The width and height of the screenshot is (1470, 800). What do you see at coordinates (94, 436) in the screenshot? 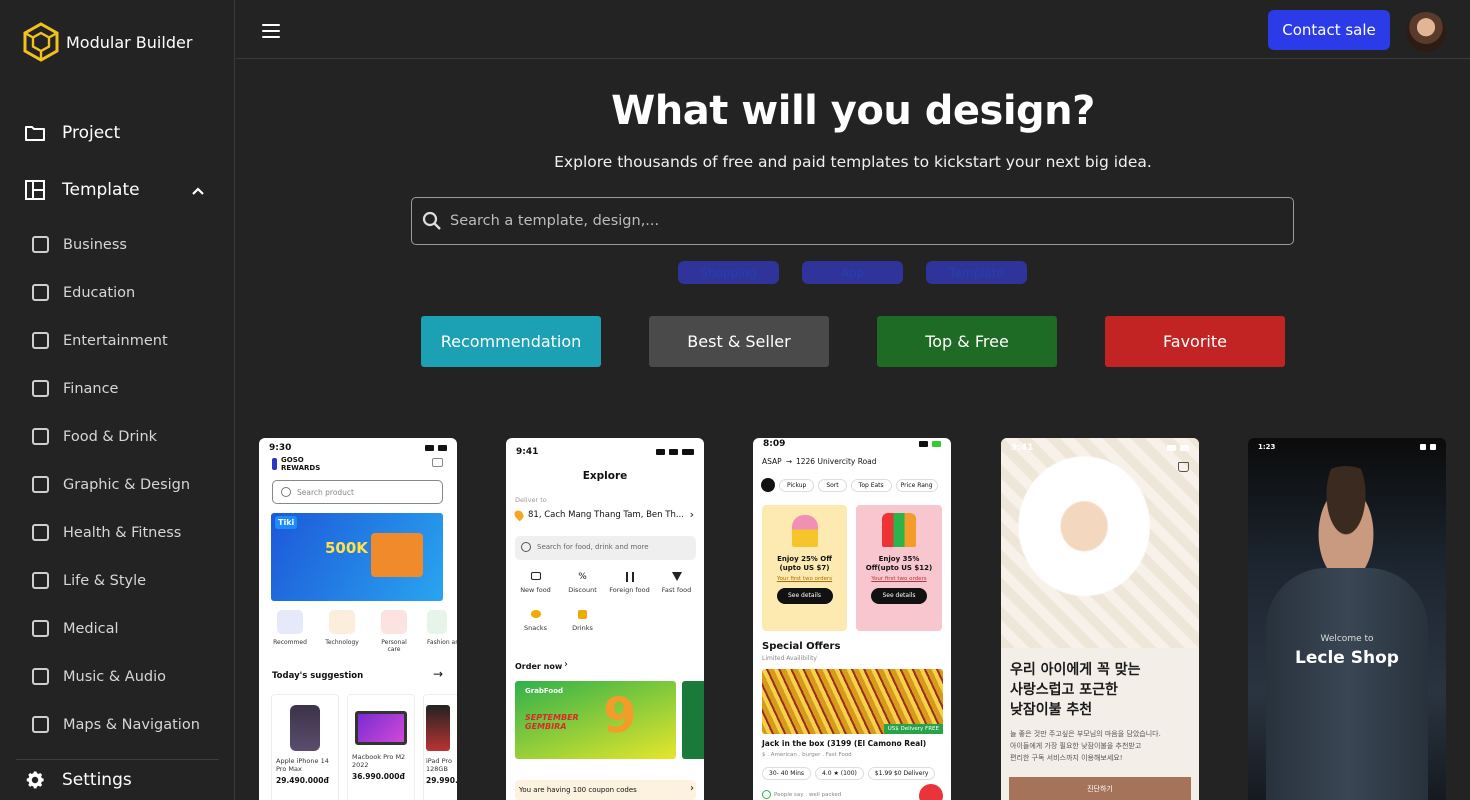
I see `category-food-drink: Food & Drink` at bounding box center [94, 436].